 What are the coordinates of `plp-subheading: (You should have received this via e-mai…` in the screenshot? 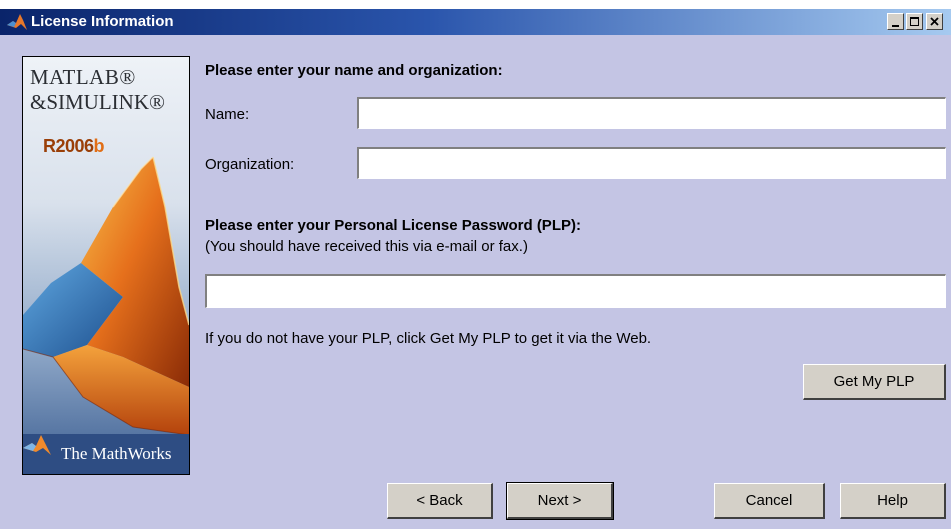 It's located at (366, 246).